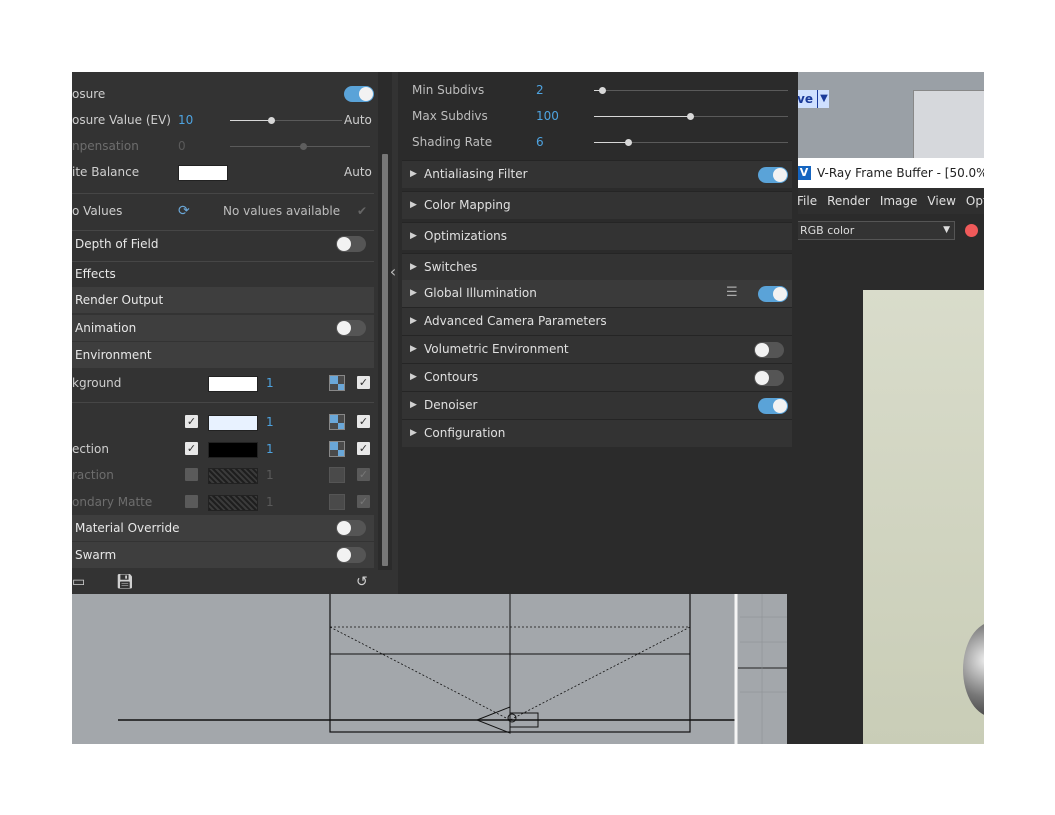  What do you see at coordinates (540, 142) in the screenshot?
I see `shading-rate-value: 6` at bounding box center [540, 142].